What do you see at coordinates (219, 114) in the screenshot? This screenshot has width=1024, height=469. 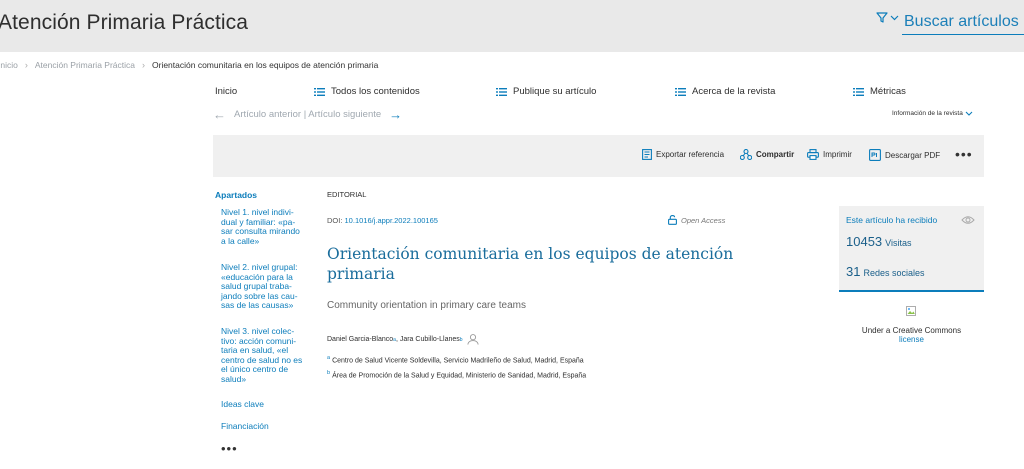 I see `arrow-left-icon: ←` at bounding box center [219, 114].